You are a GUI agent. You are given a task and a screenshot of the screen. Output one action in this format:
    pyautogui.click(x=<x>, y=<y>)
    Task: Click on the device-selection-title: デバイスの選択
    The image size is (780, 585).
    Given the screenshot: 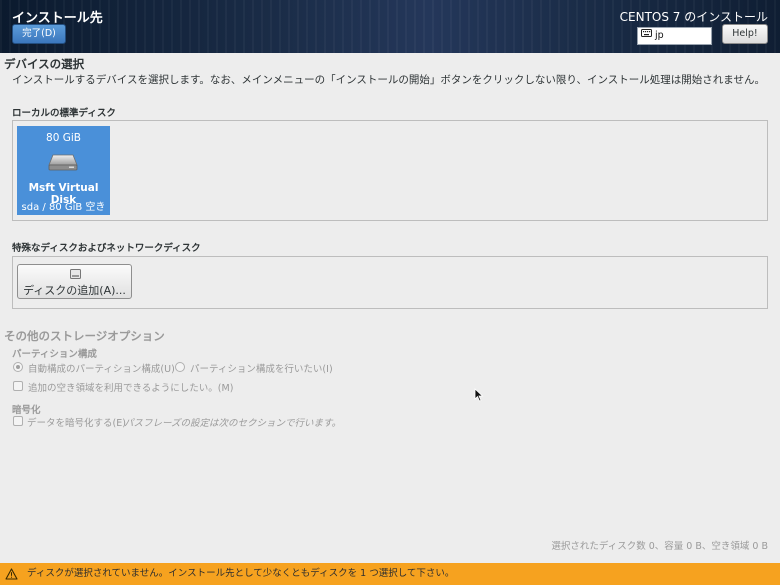 What is the action you would take?
    pyautogui.click(x=44, y=64)
    